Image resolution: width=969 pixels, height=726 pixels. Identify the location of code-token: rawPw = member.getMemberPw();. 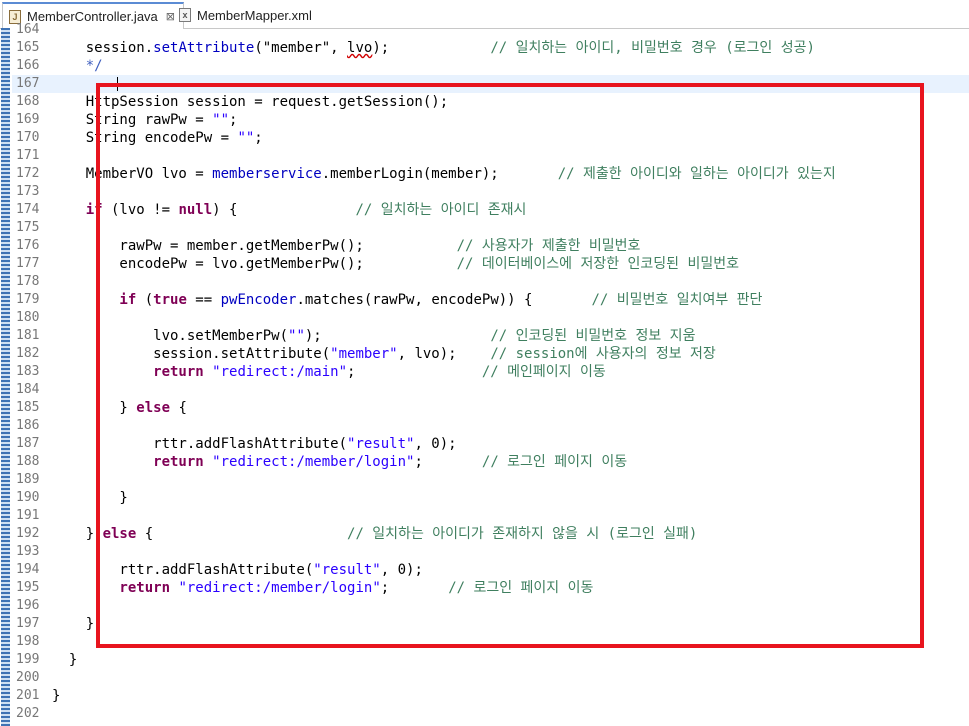
(254, 246).